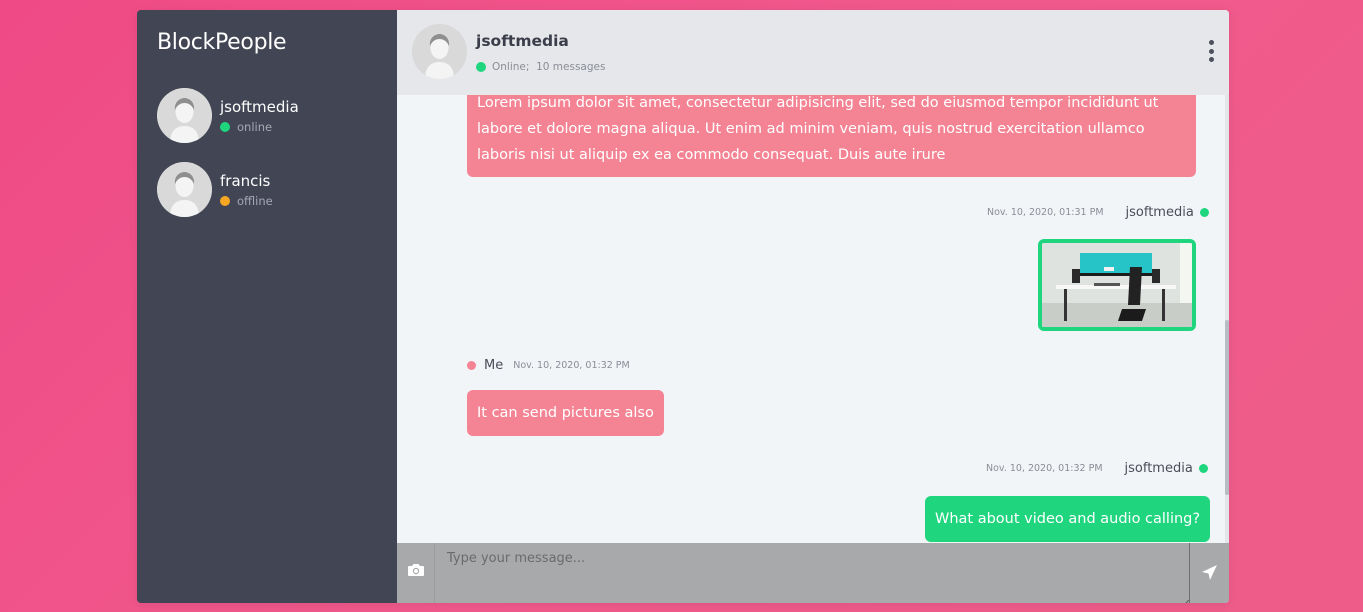 The height and width of the screenshot is (612, 1363). What do you see at coordinates (225, 200) in the screenshot?
I see `offline-status-dot` at bounding box center [225, 200].